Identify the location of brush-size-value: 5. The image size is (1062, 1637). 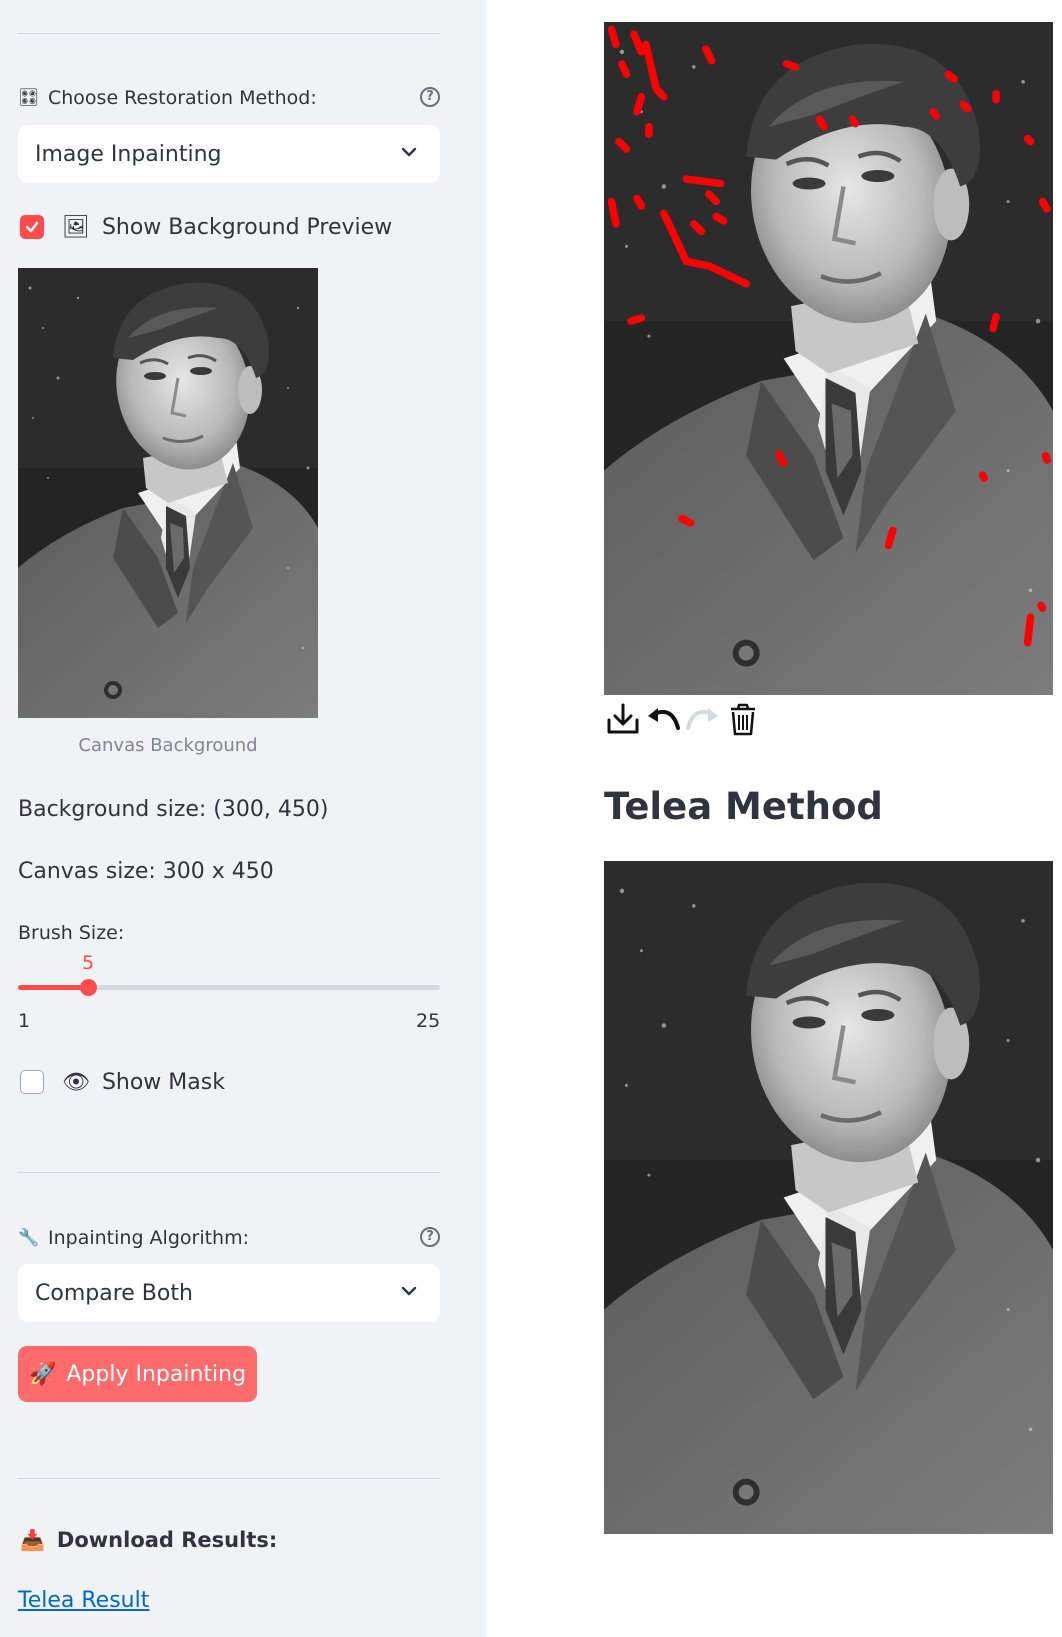
(88, 963).